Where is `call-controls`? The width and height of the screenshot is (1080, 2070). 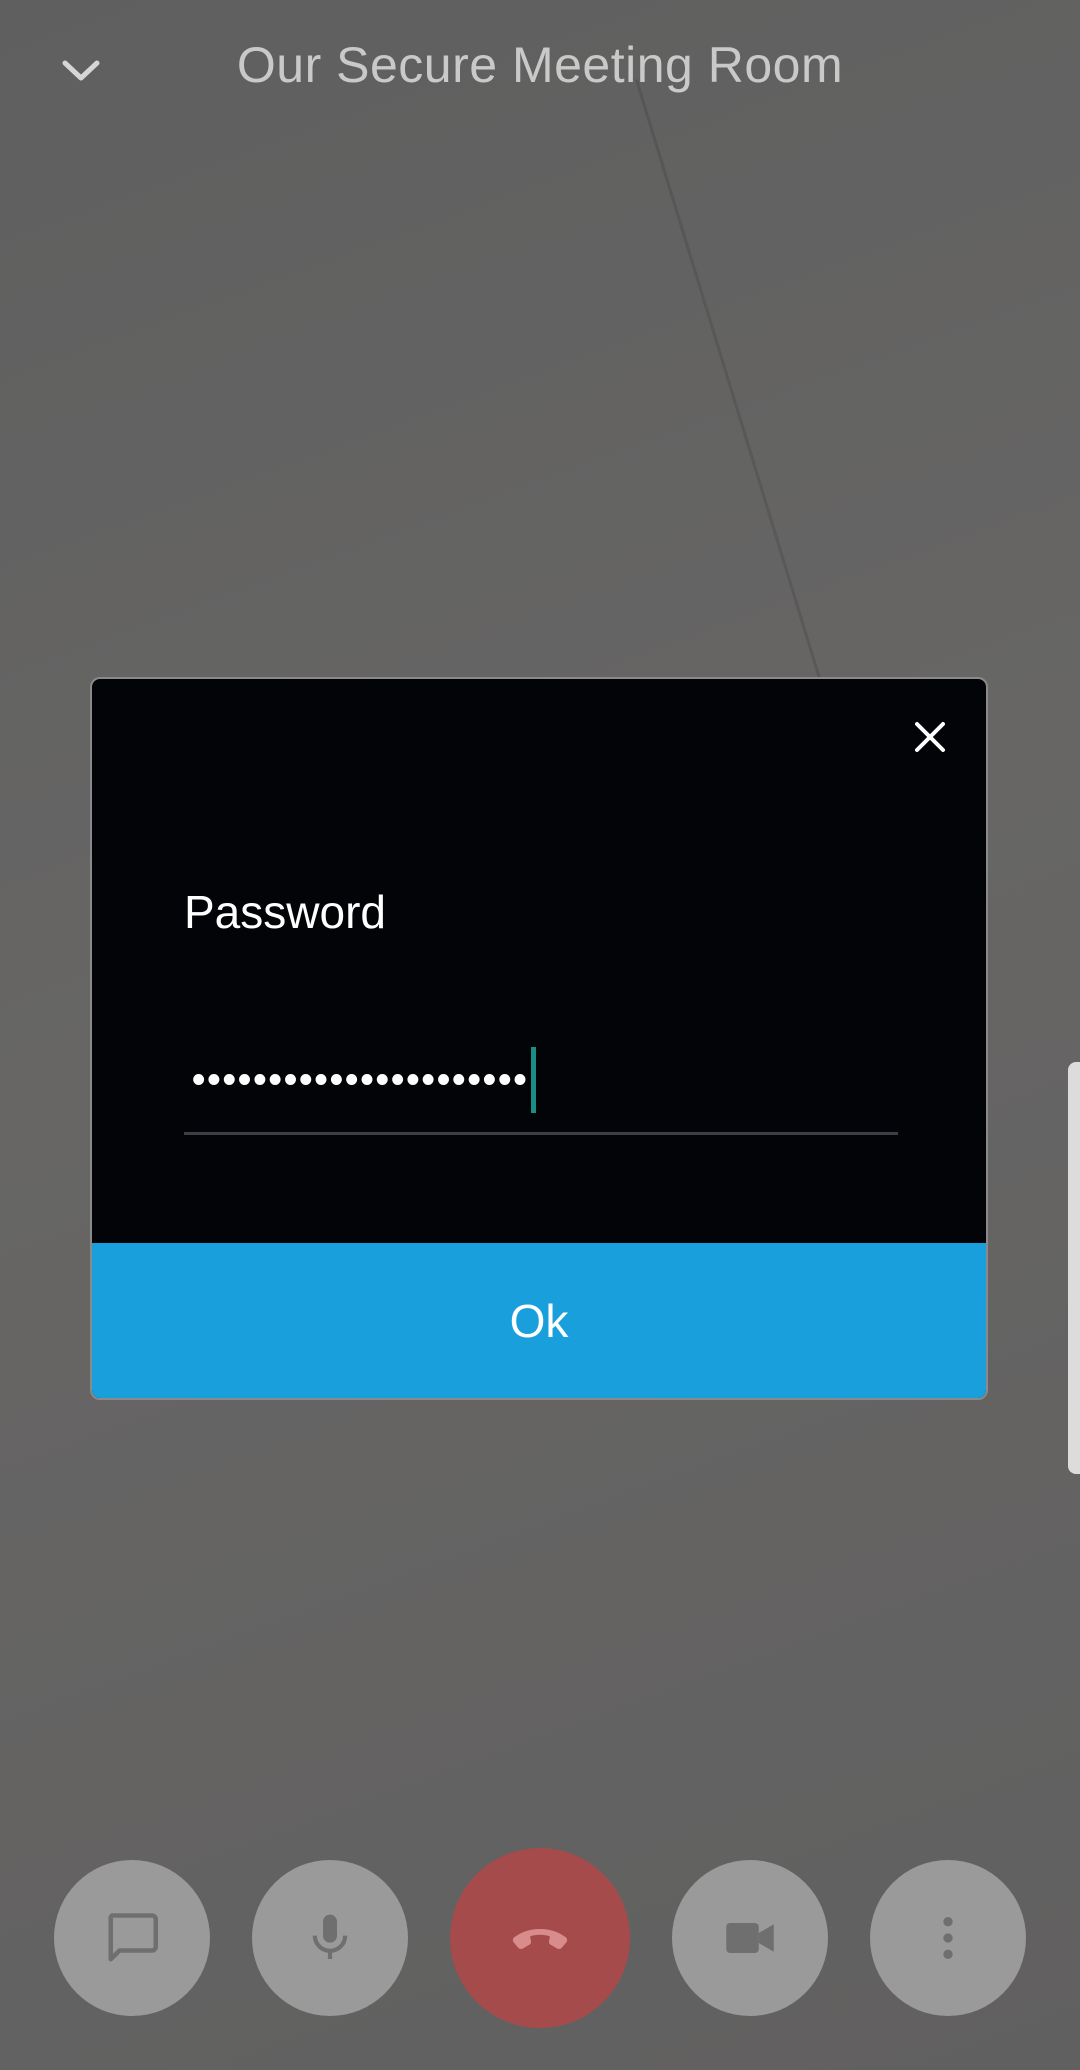 call-controls is located at coordinates (540, 1940).